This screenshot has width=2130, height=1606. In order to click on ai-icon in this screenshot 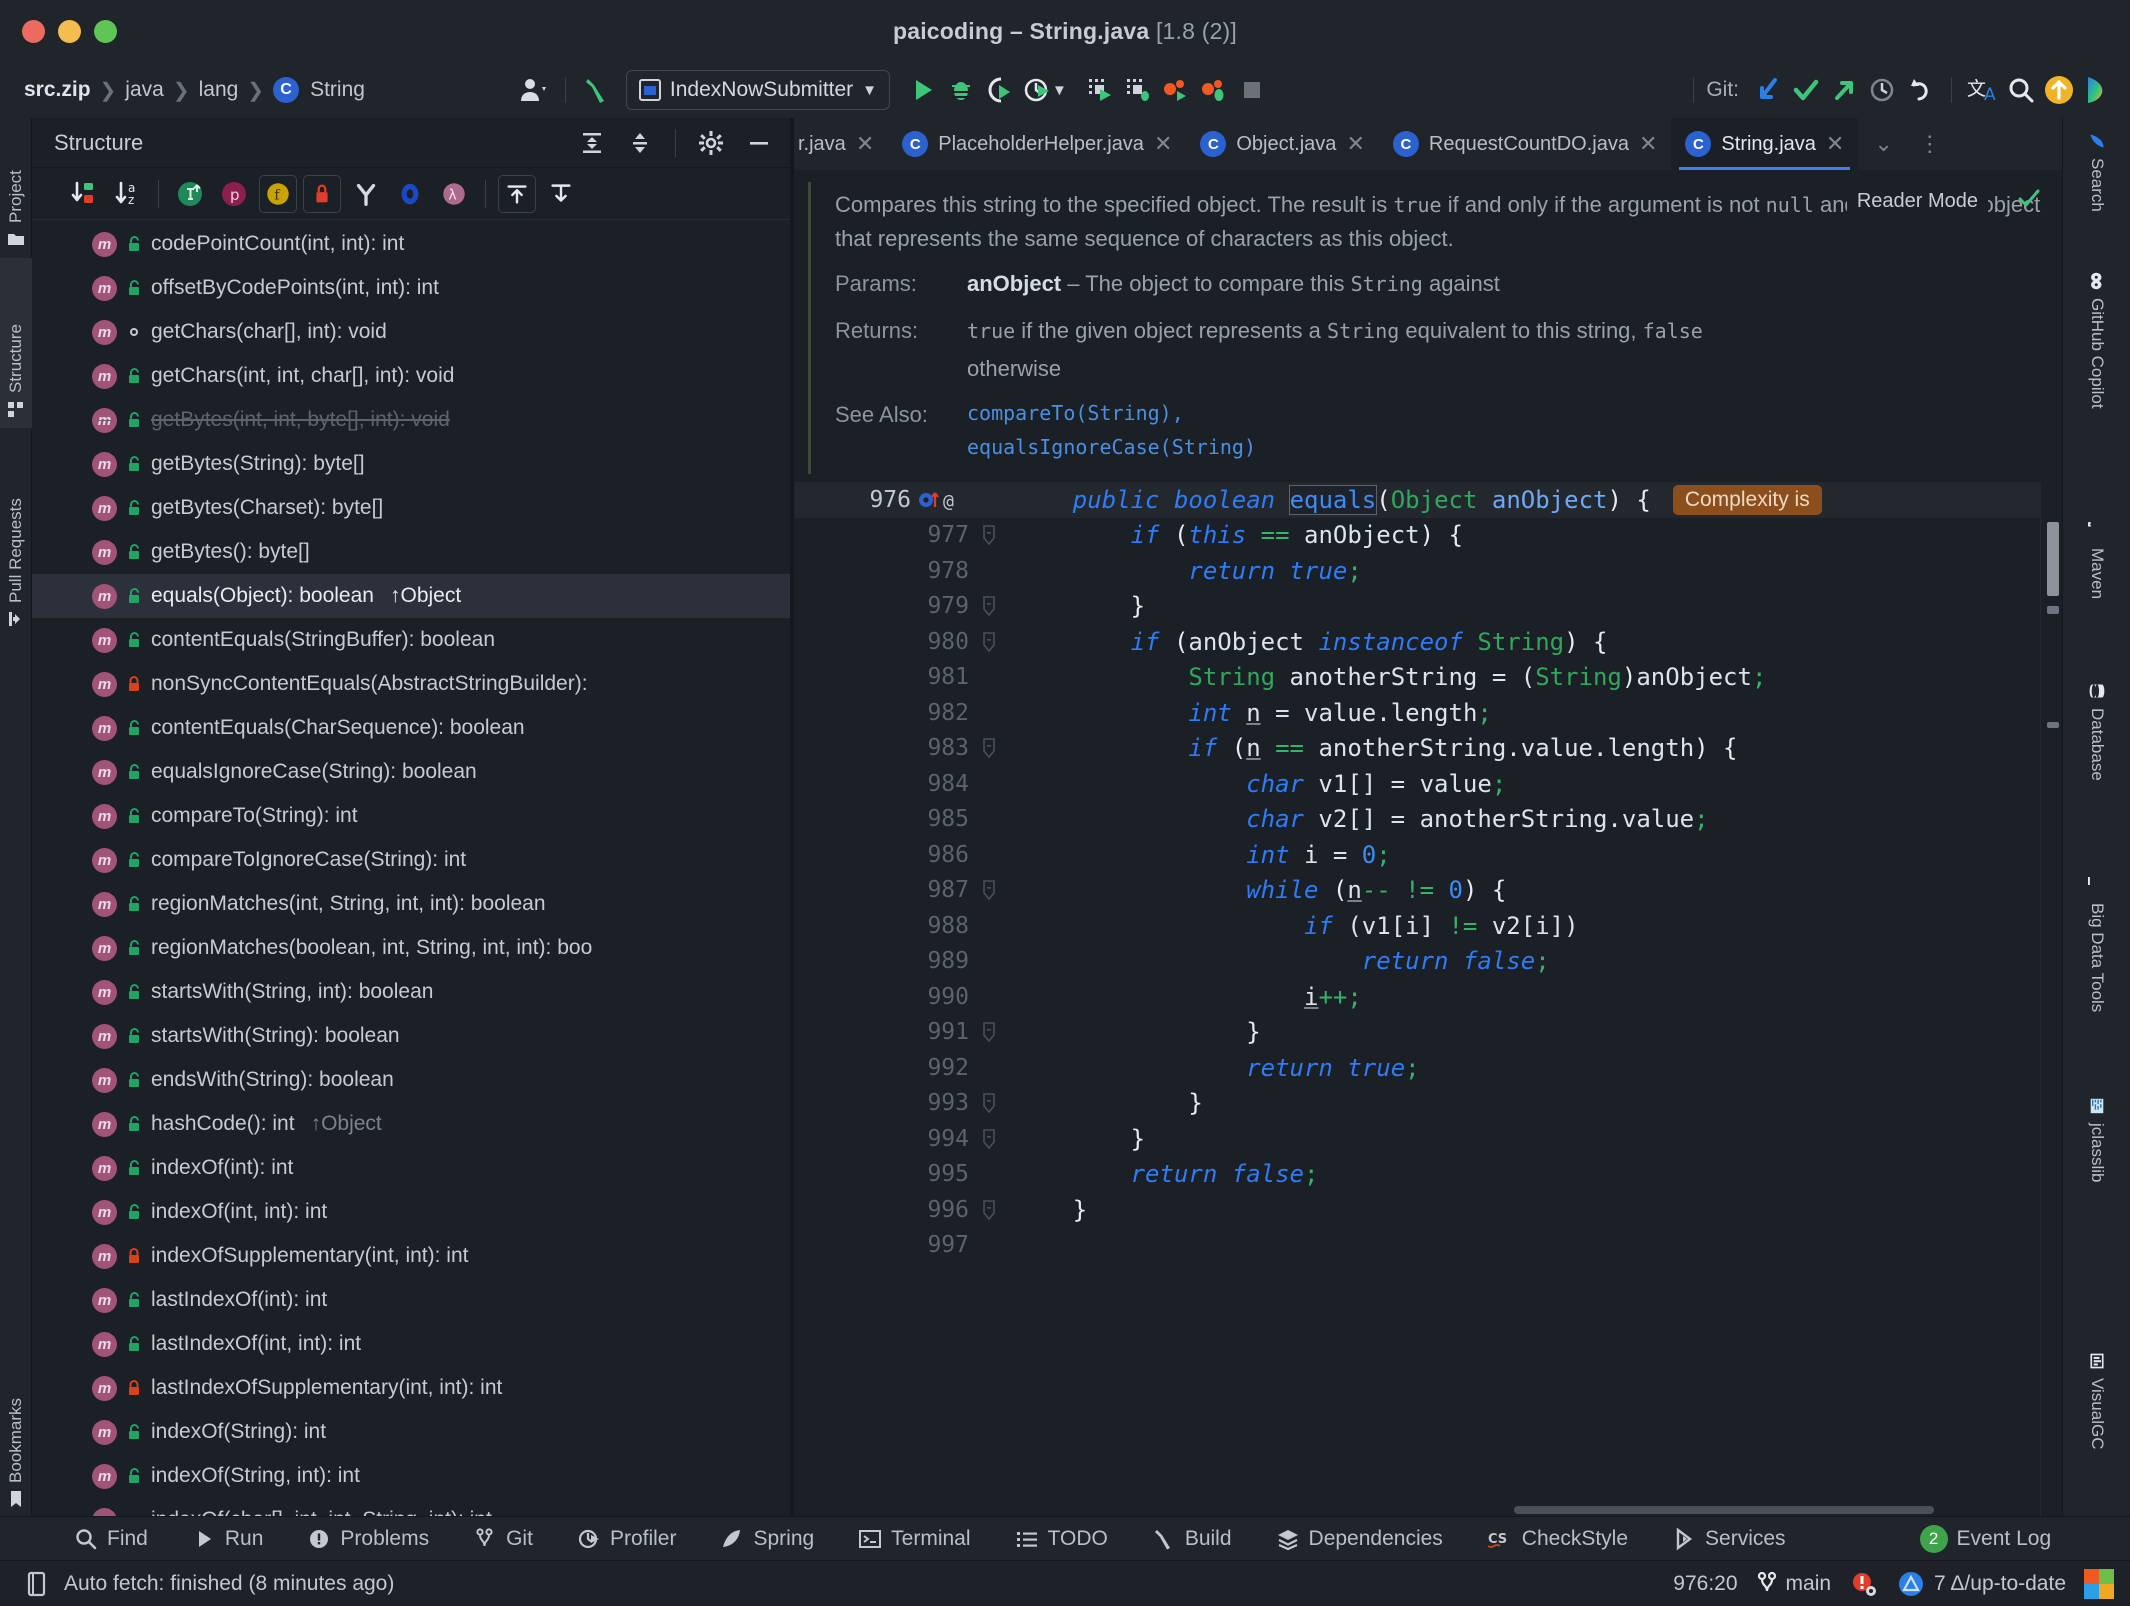, I will do `click(2097, 90)`.